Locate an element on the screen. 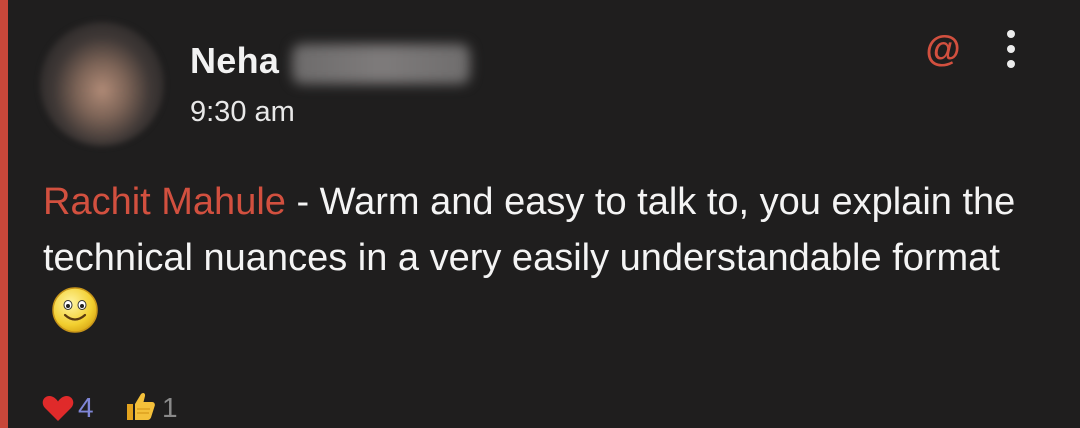  like-reaction: 1 is located at coordinates (155, 408).